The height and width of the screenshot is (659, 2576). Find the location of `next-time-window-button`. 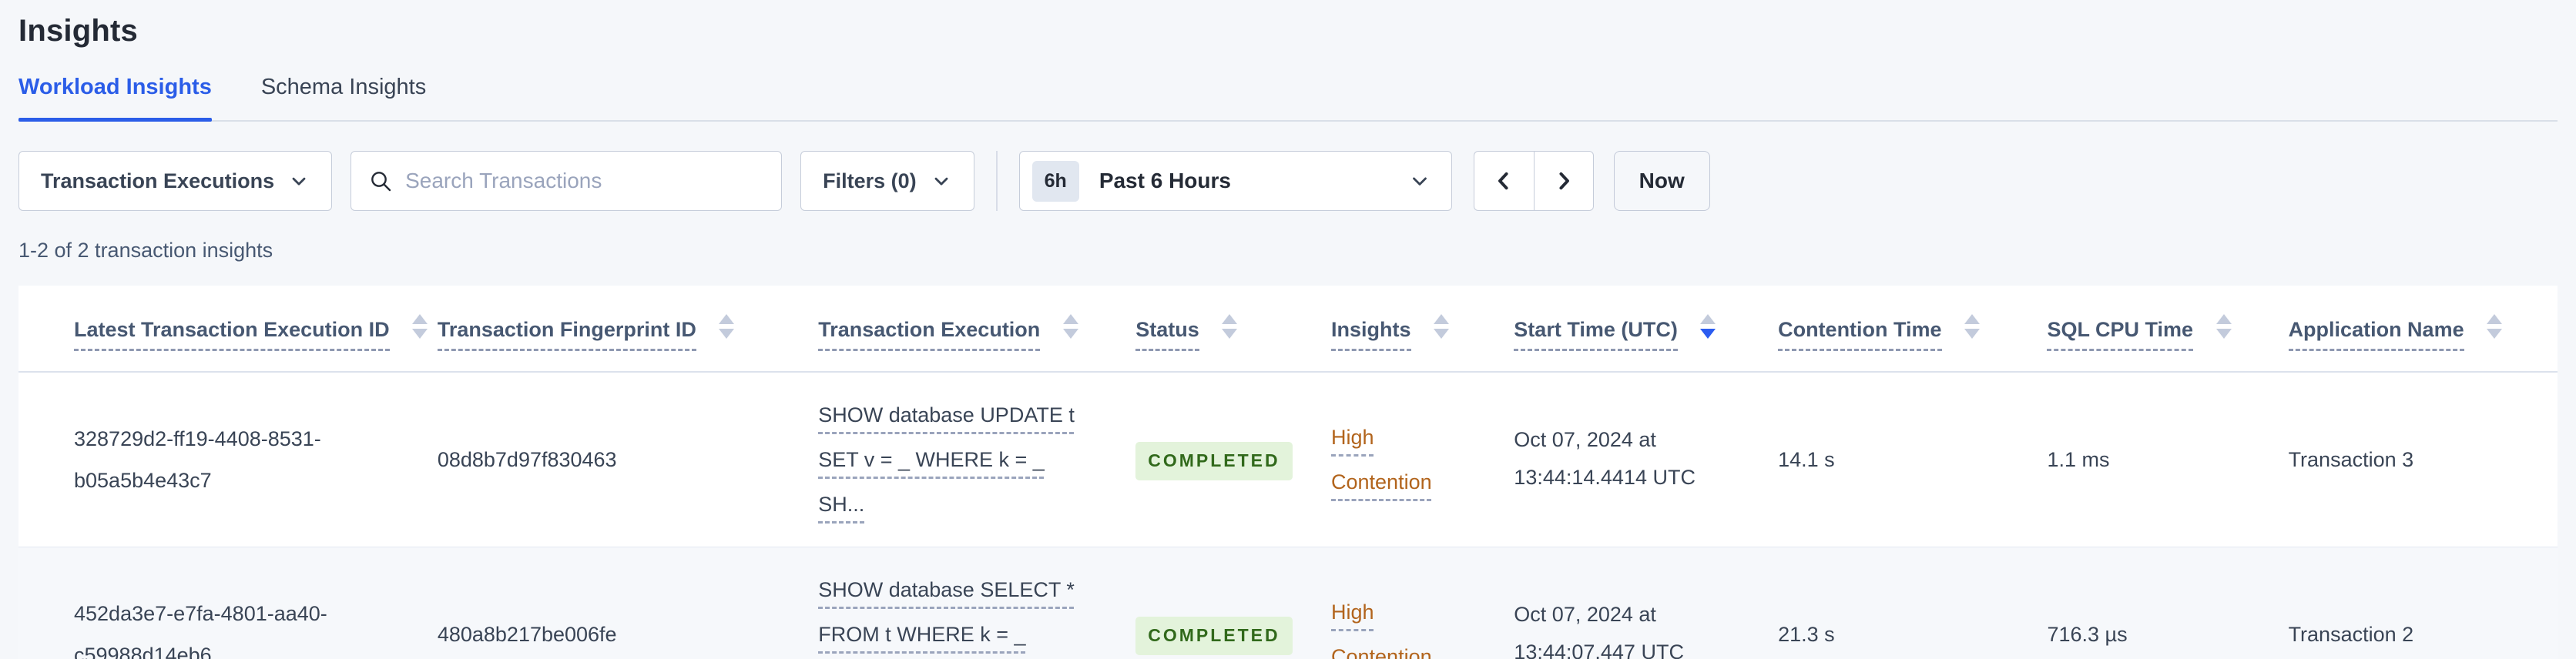

next-time-window-button is located at coordinates (1563, 181).